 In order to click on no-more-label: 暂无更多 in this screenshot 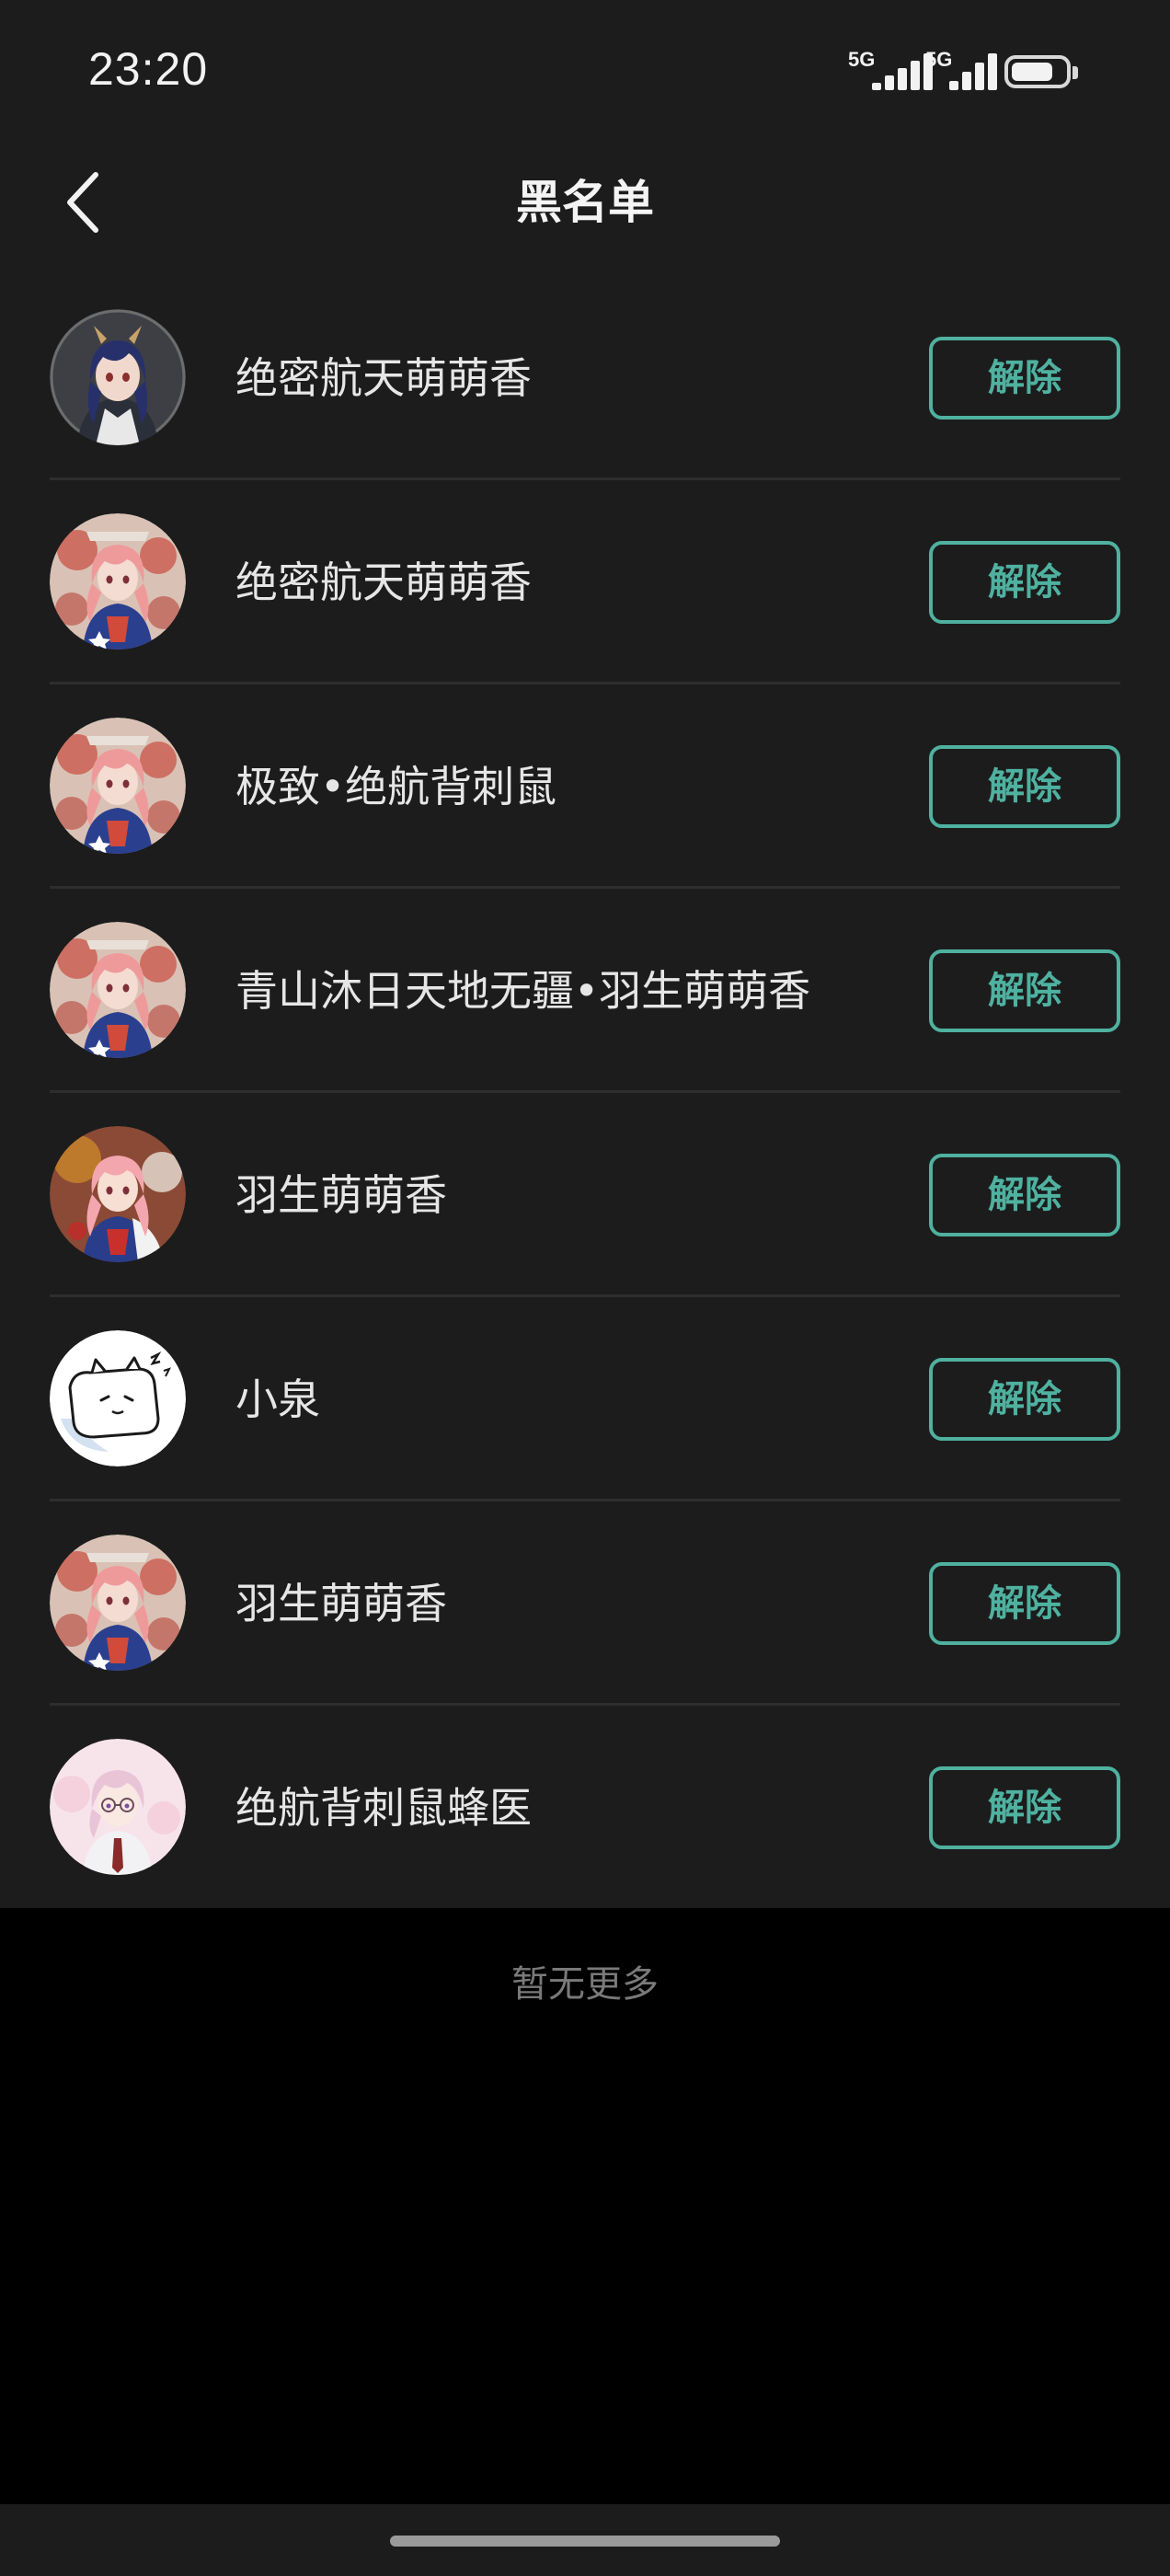, I will do `click(585, 1984)`.